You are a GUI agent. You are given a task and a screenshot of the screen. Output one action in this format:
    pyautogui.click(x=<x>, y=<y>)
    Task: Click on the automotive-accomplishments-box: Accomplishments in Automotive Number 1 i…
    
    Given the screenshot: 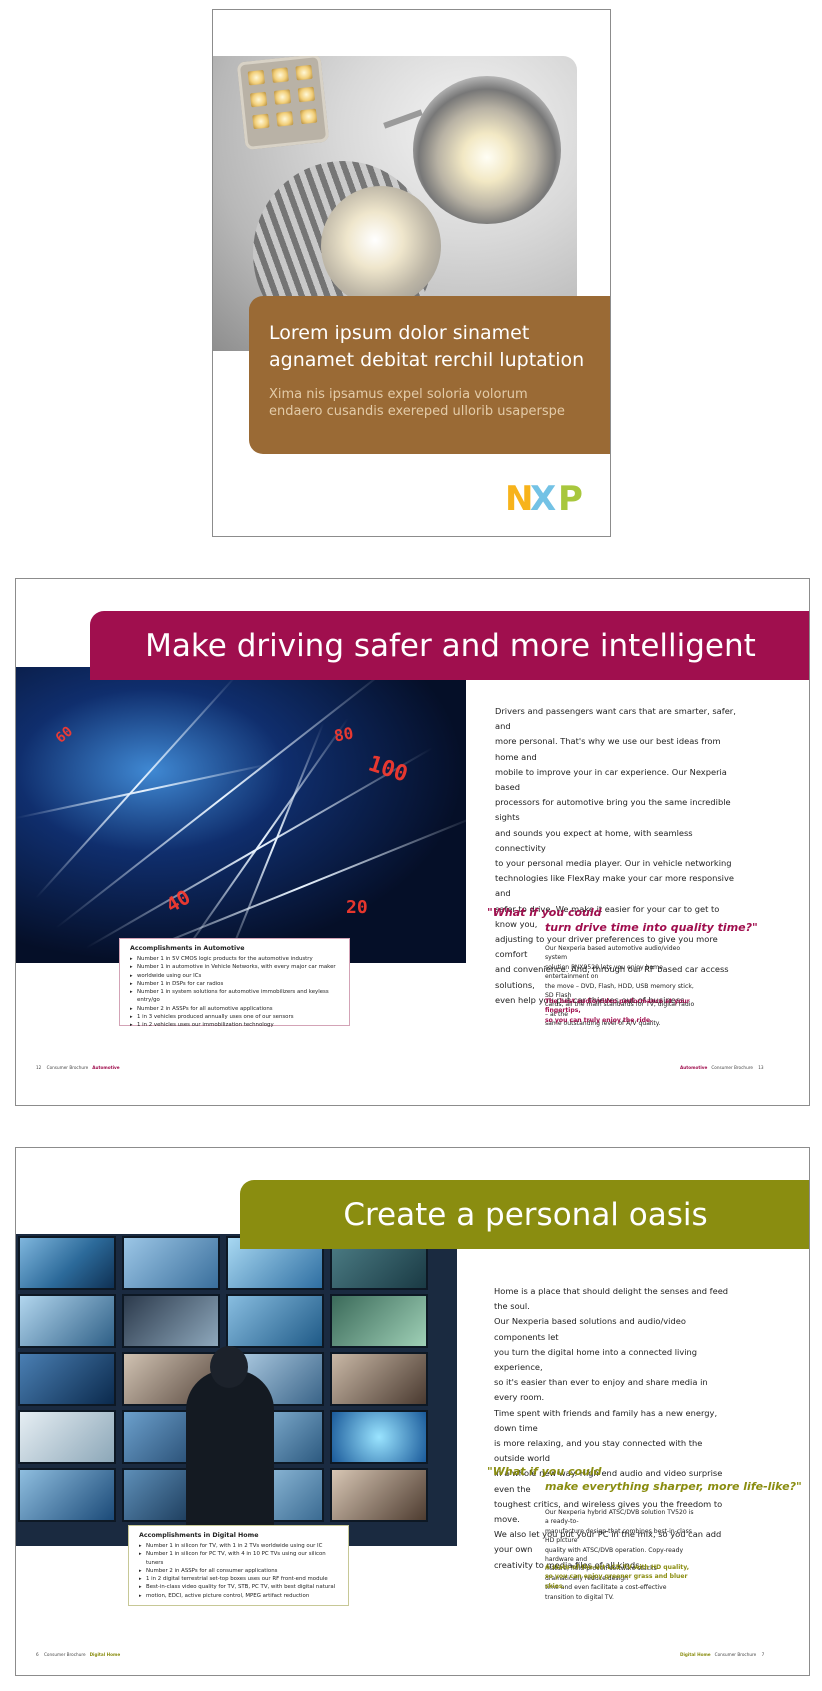 What is the action you would take?
    pyautogui.click(x=234, y=984)
    